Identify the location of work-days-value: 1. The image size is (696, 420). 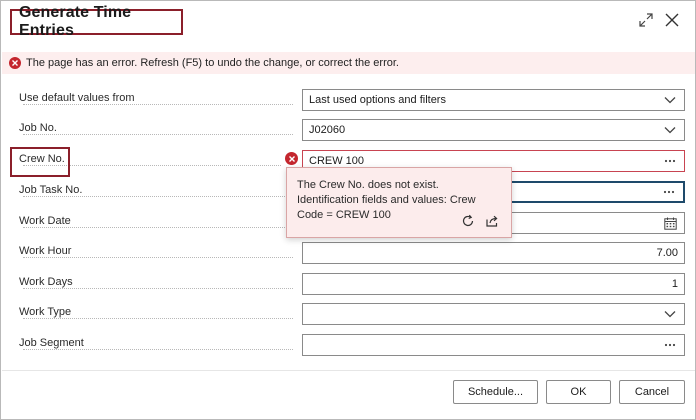
(674, 284).